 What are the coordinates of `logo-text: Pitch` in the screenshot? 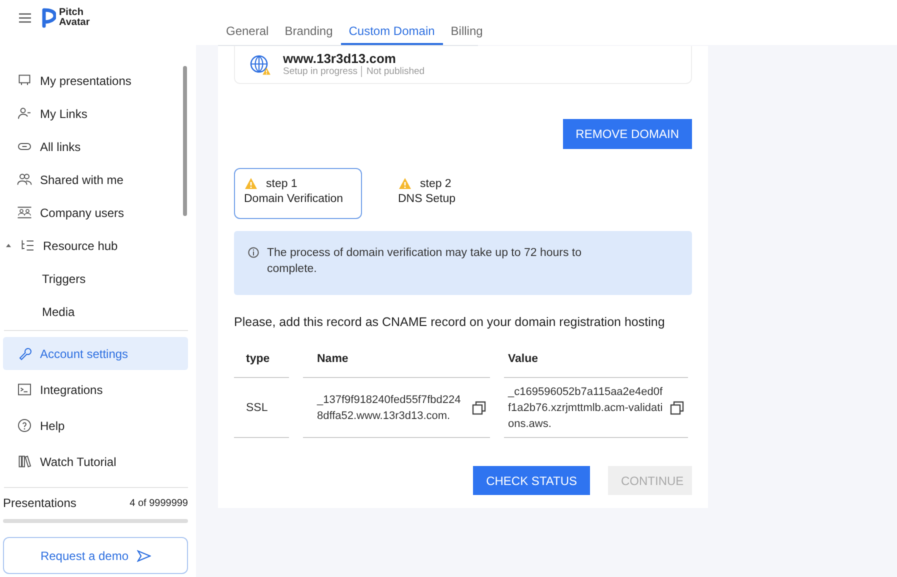 It's located at (71, 13).